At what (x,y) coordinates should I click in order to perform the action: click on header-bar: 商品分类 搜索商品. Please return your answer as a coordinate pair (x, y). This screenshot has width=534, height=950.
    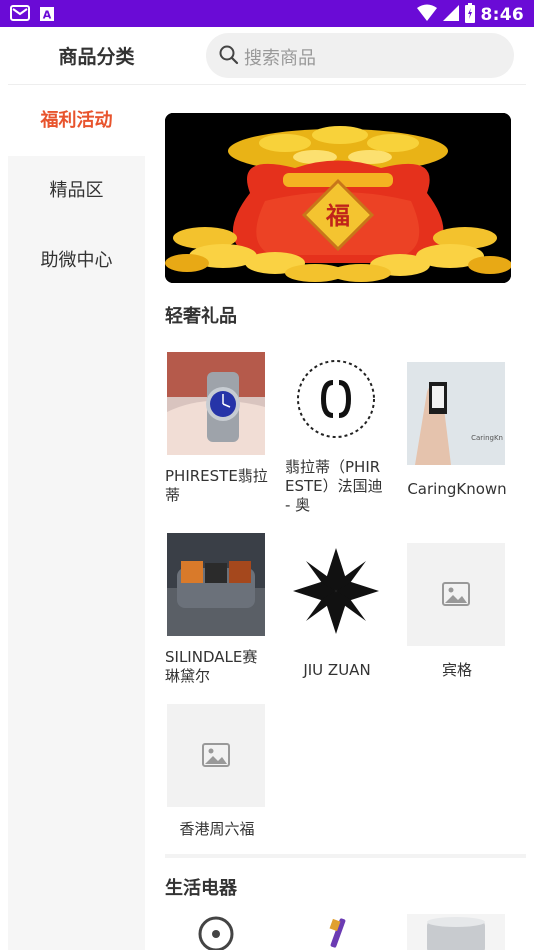
    Looking at the image, I should click on (267, 56).